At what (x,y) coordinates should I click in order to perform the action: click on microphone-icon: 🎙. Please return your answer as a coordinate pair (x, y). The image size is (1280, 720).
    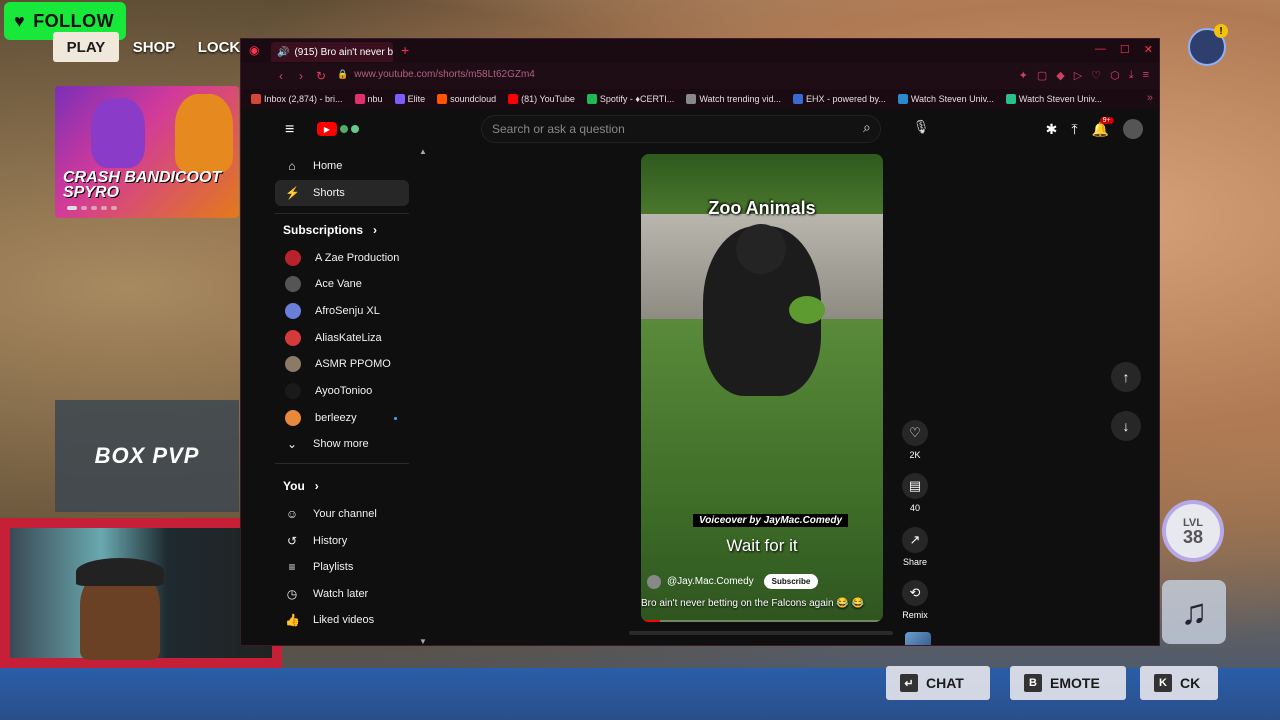
    Looking at the image, I should click on (921, 129).